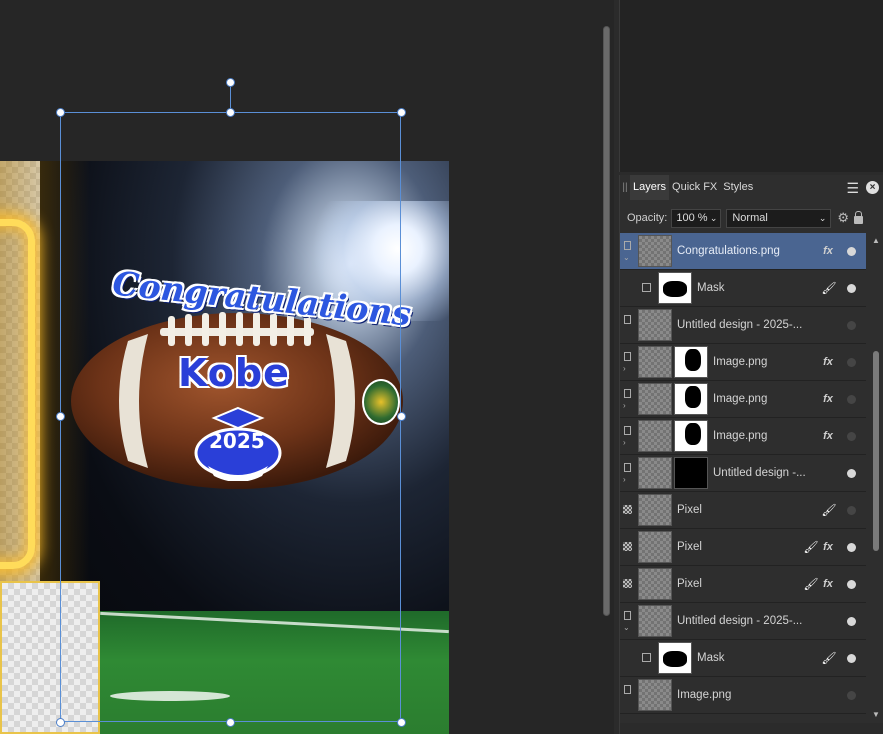 This screenshot has width=883, height=734. I want to click on tab-quick-fx: Quick FX, so click(694, 187).